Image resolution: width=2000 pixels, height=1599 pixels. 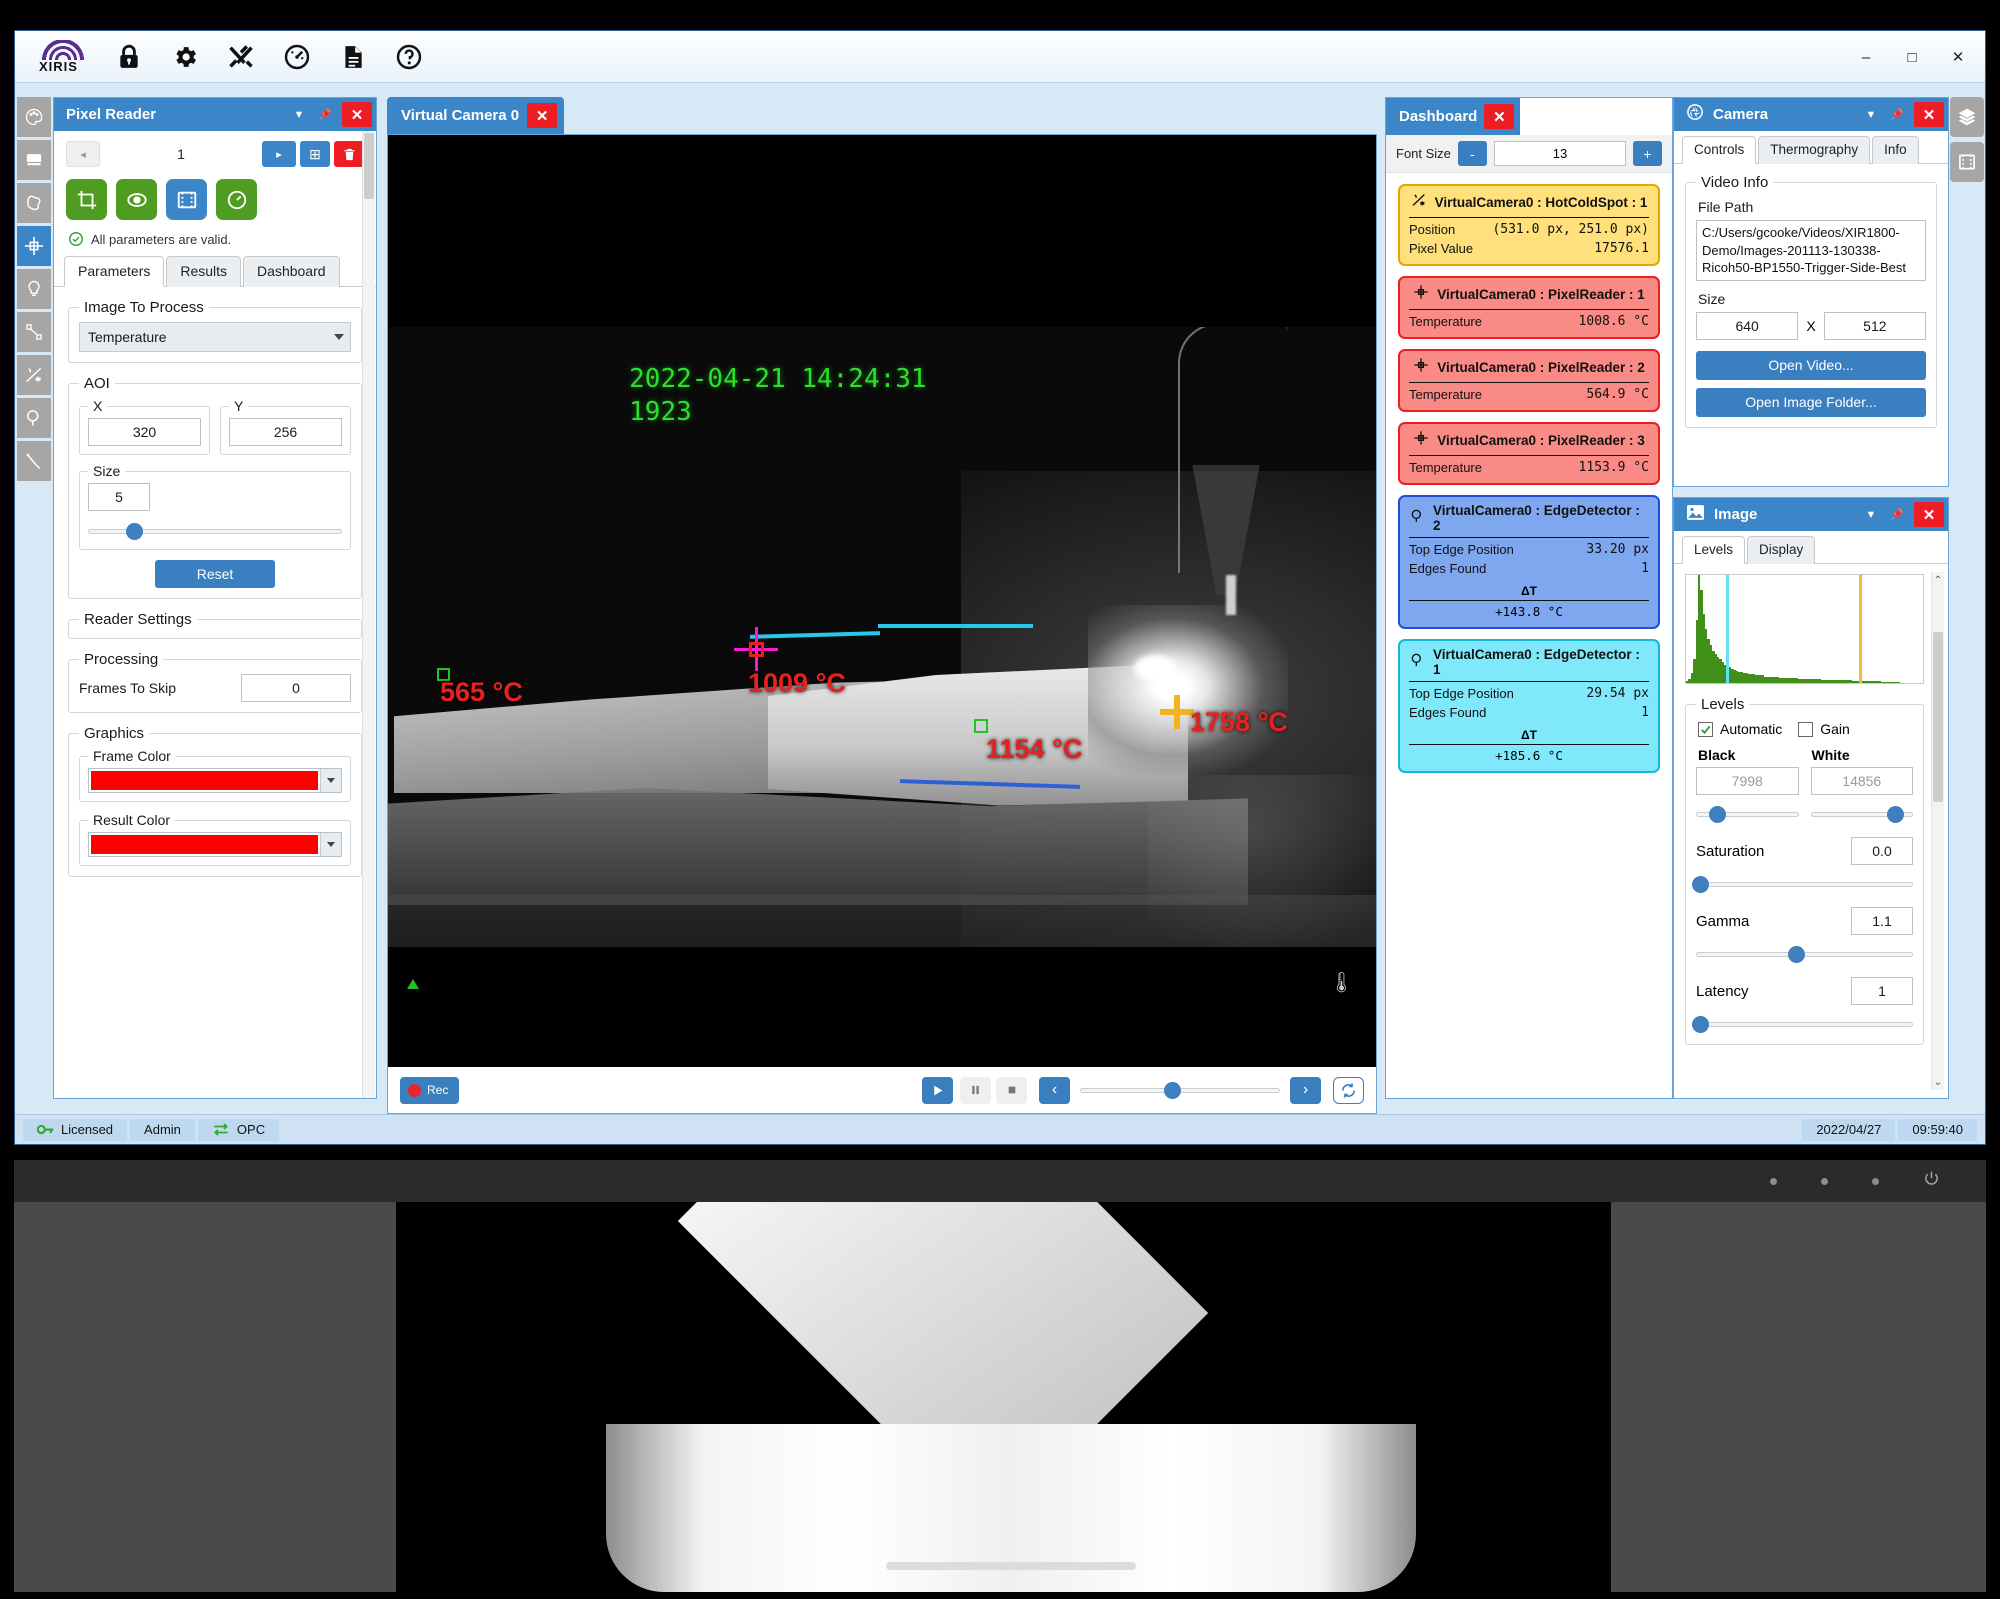 What do you see at coordinates (349, 154) in the screenshot?
I see `delete-instance-button` at bounding box center [349, 154].